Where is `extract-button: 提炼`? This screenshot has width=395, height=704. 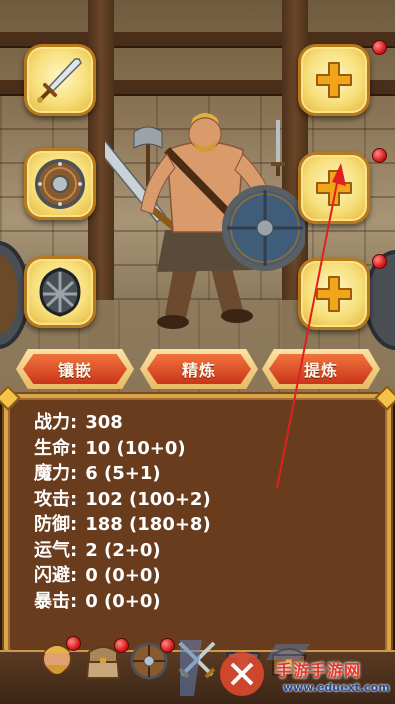
extract-button: 提炼 is located at coordinates (321, 369).